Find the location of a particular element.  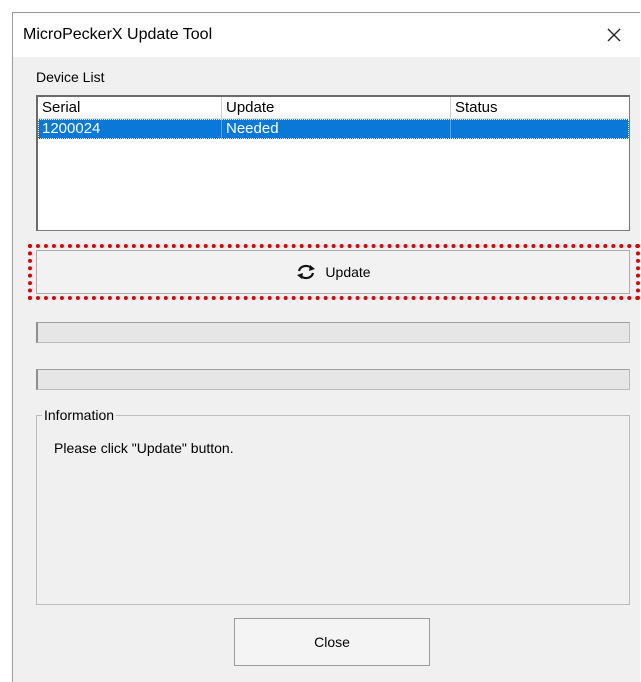

device-list-header: Serial Update Status is located at coordinates (333, 108).